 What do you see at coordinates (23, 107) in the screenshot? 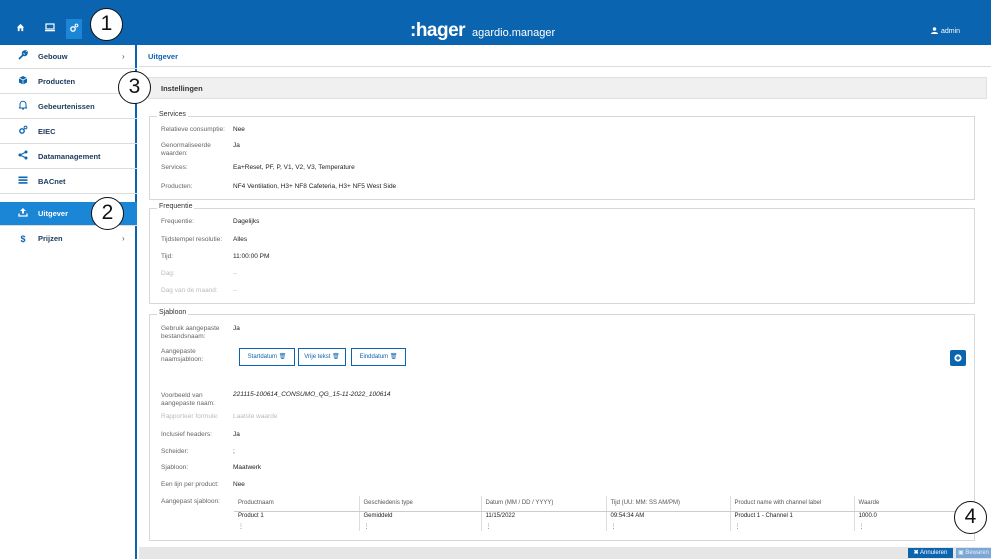
I see `bell-icon` at bounding box center [23, 107].